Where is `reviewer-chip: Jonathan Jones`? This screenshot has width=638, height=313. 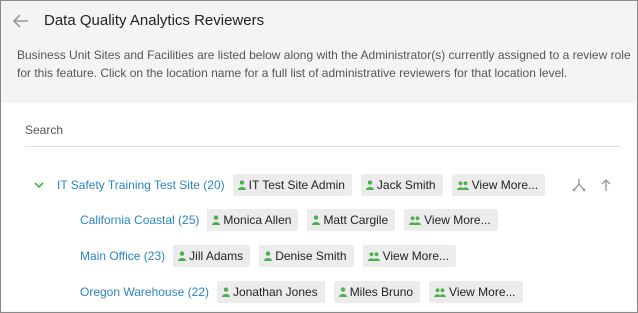 reviewer-chip: Jonathan Jones is located at coordinates (270, 292).